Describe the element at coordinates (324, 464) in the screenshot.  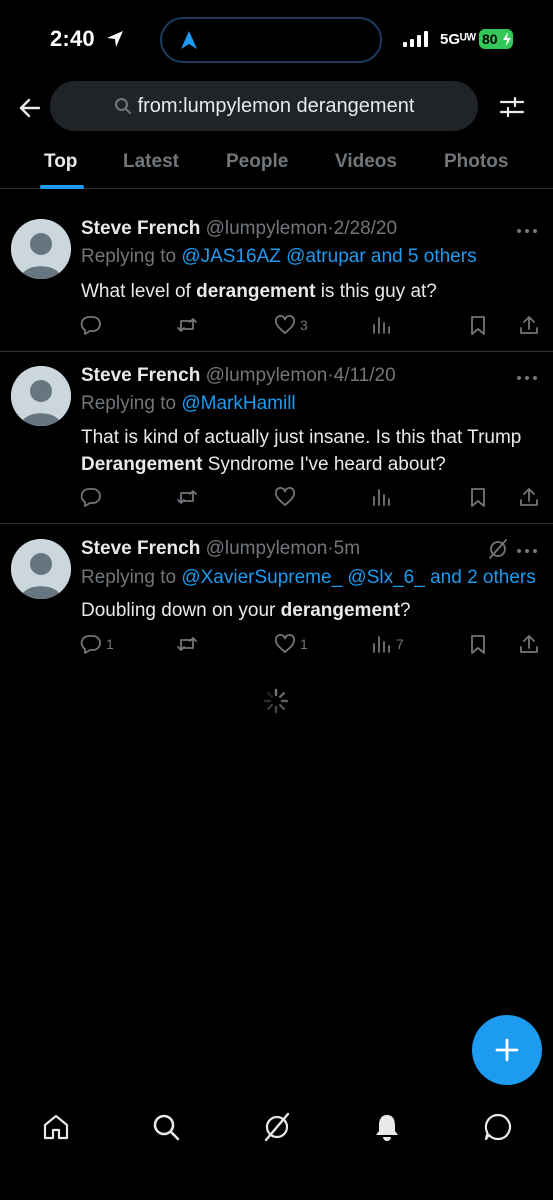
I see `text-segment: Syndrome I've heard about?` at that location.